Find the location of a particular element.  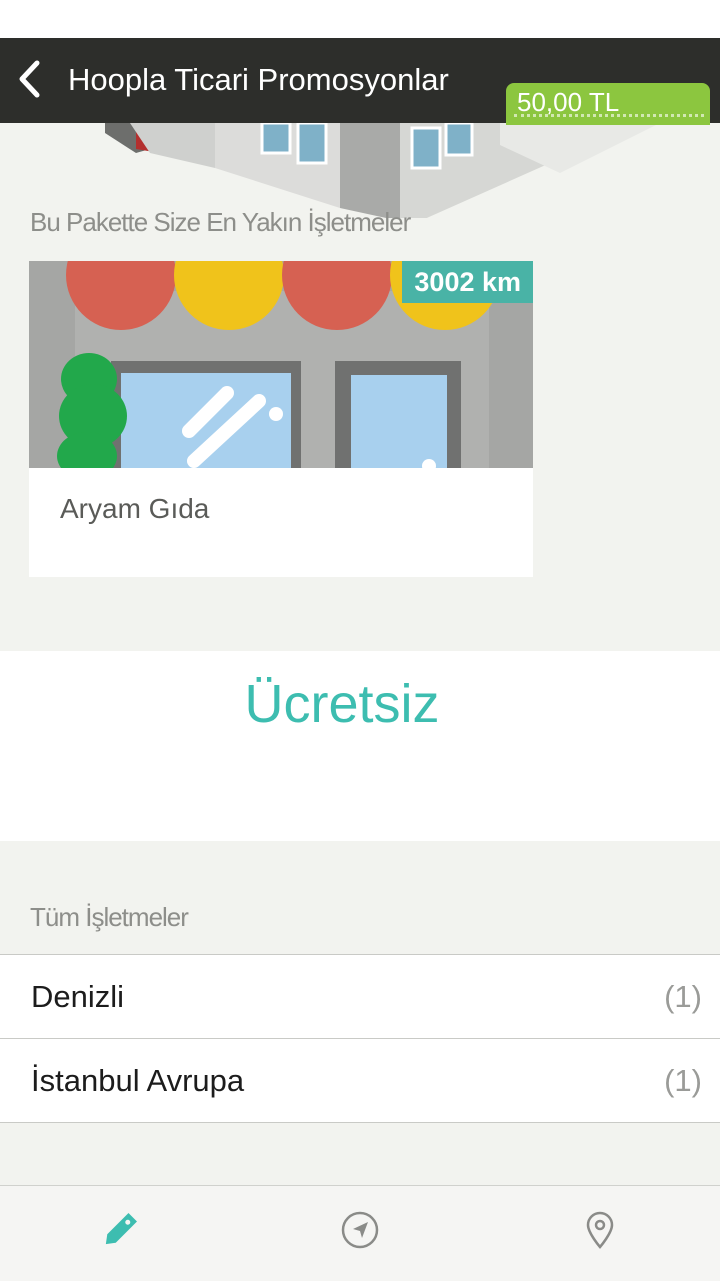

tab-locations is located at coordinates (600, 1230).